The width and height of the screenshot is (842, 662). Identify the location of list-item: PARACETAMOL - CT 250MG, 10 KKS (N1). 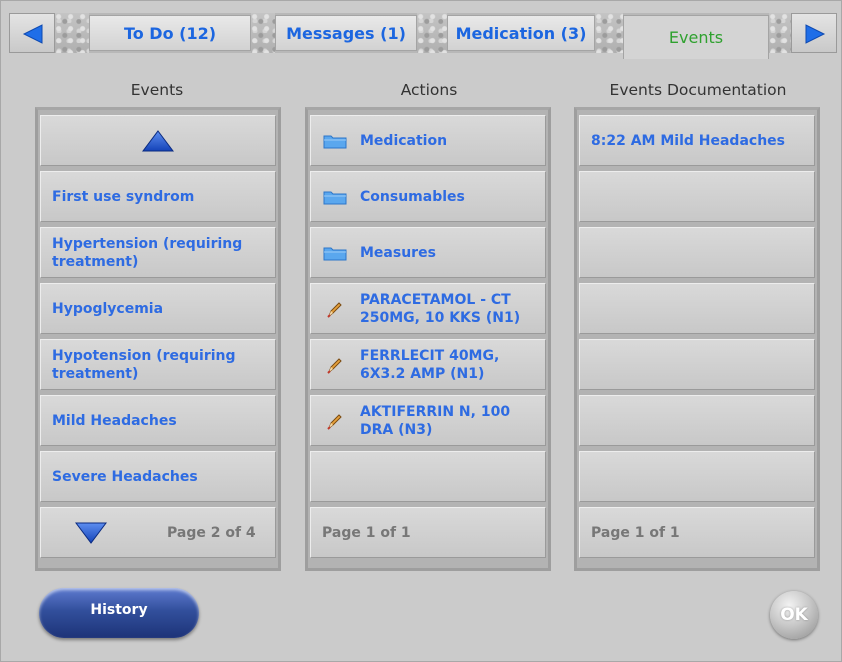
(428, 308).